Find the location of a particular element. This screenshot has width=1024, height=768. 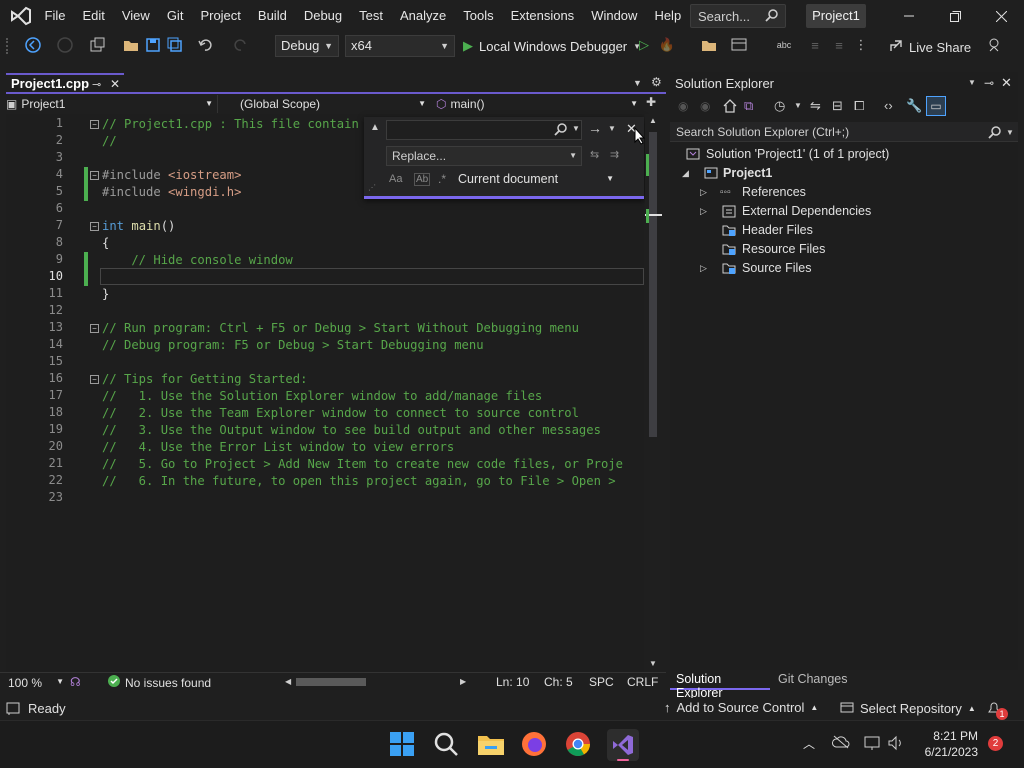

pending-changes-filter-icon: ◷ is located at coordinates (779, 106).